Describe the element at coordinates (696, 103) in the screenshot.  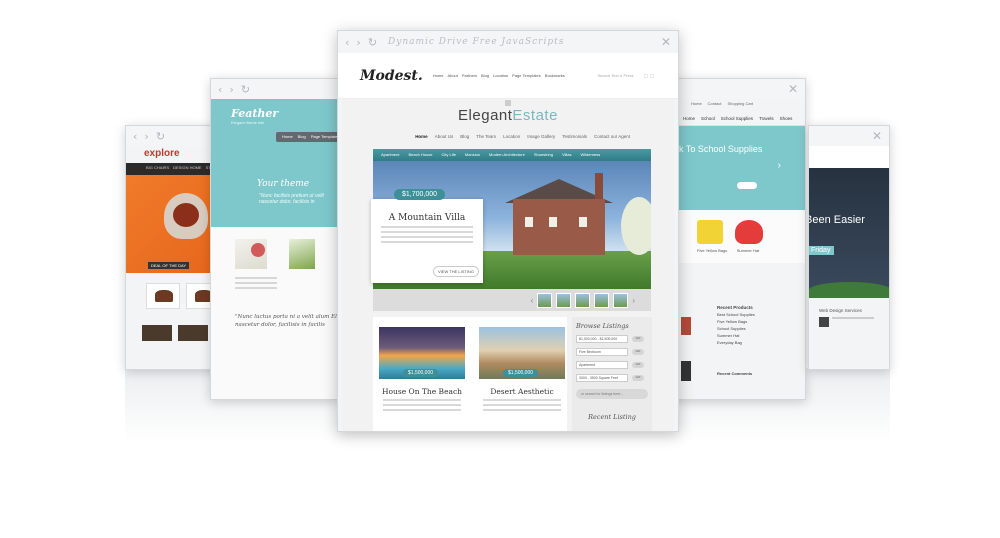
I see `top-link: Home` at that location.